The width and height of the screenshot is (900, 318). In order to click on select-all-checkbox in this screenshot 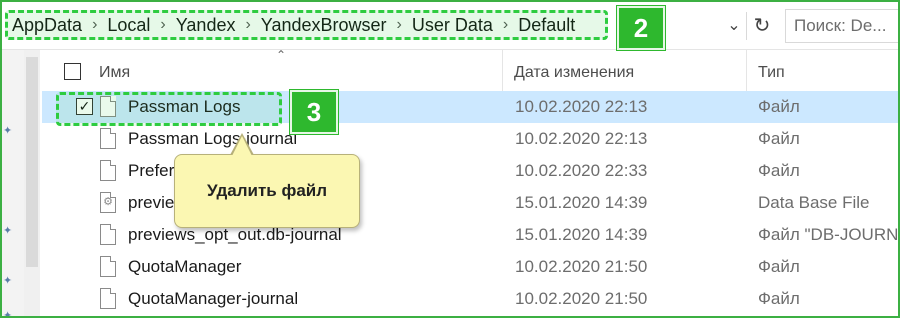, I will do `click(72, 71)`.